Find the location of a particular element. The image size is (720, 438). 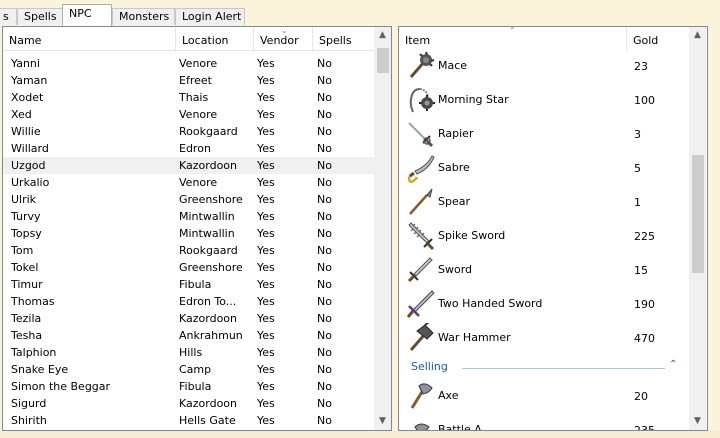

tab-spells: Spells is located at coordinates (40, 16).